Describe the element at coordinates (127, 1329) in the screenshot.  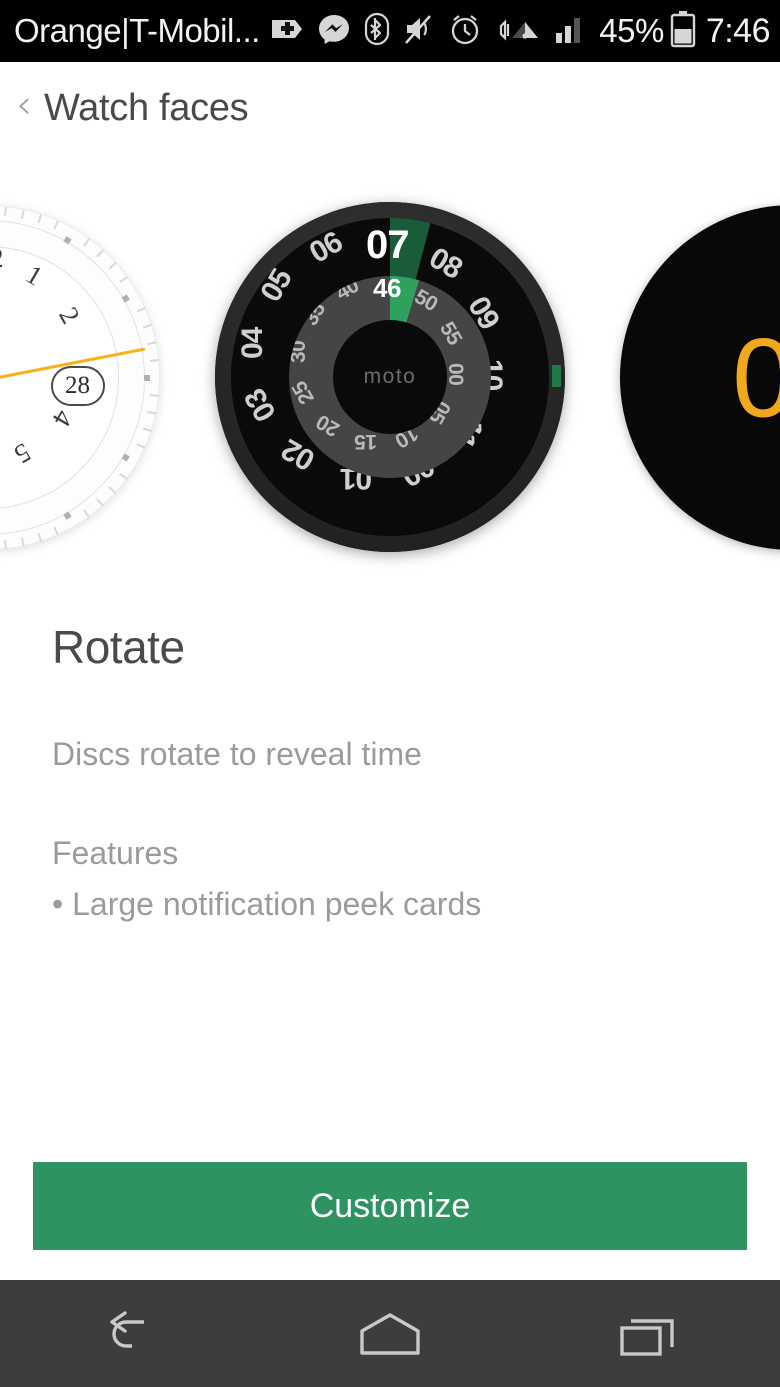
I see `back-arrow-icon` at that location.